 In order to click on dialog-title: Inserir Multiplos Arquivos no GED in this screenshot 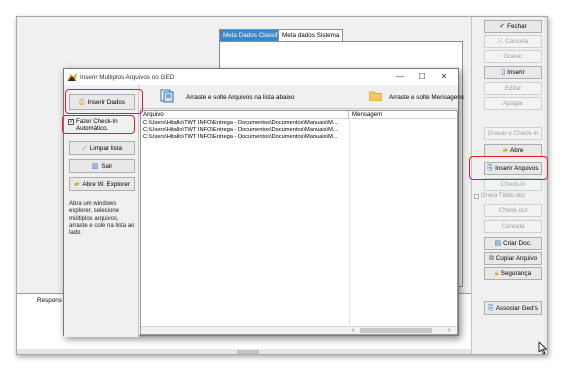, I will do `click(127, 77)`.